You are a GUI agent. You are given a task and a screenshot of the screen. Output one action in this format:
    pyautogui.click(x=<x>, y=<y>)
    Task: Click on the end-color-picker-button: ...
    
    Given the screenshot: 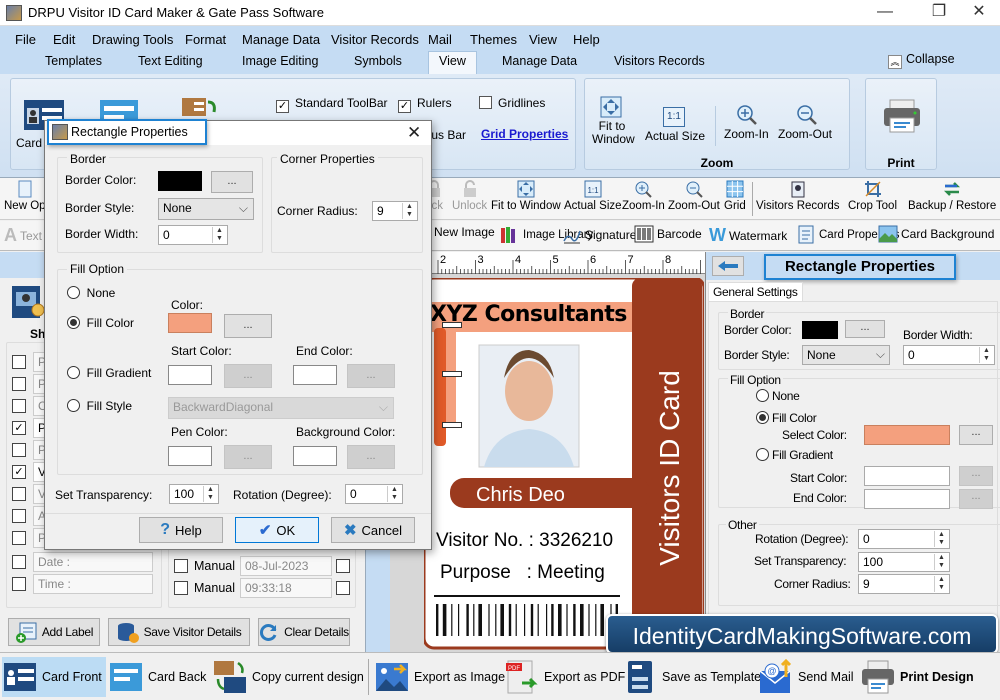 What is the action you would take?
    pyautogui.click(x=976, y=499)
    